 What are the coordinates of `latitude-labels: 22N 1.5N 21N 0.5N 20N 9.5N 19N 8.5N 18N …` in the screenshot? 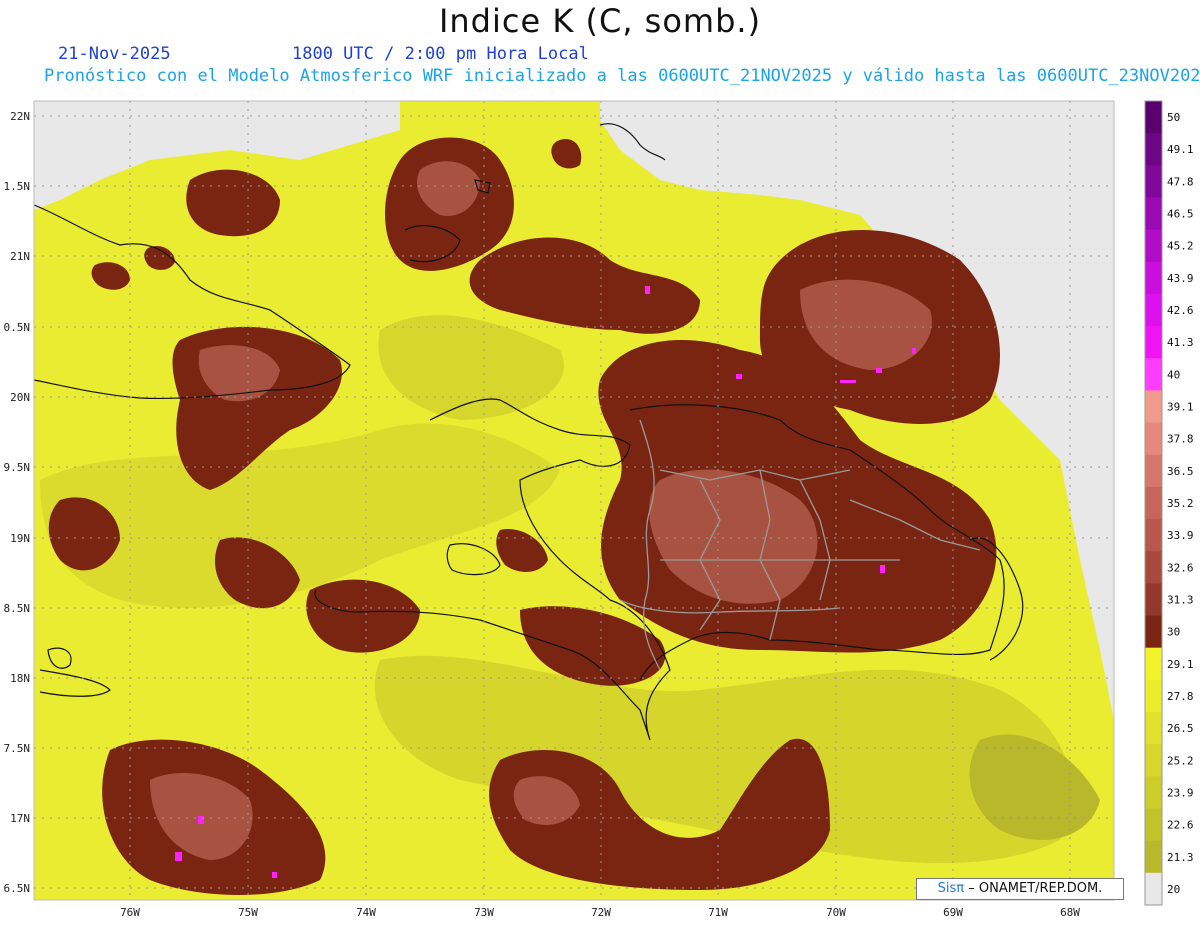 It's located at (17, 502).